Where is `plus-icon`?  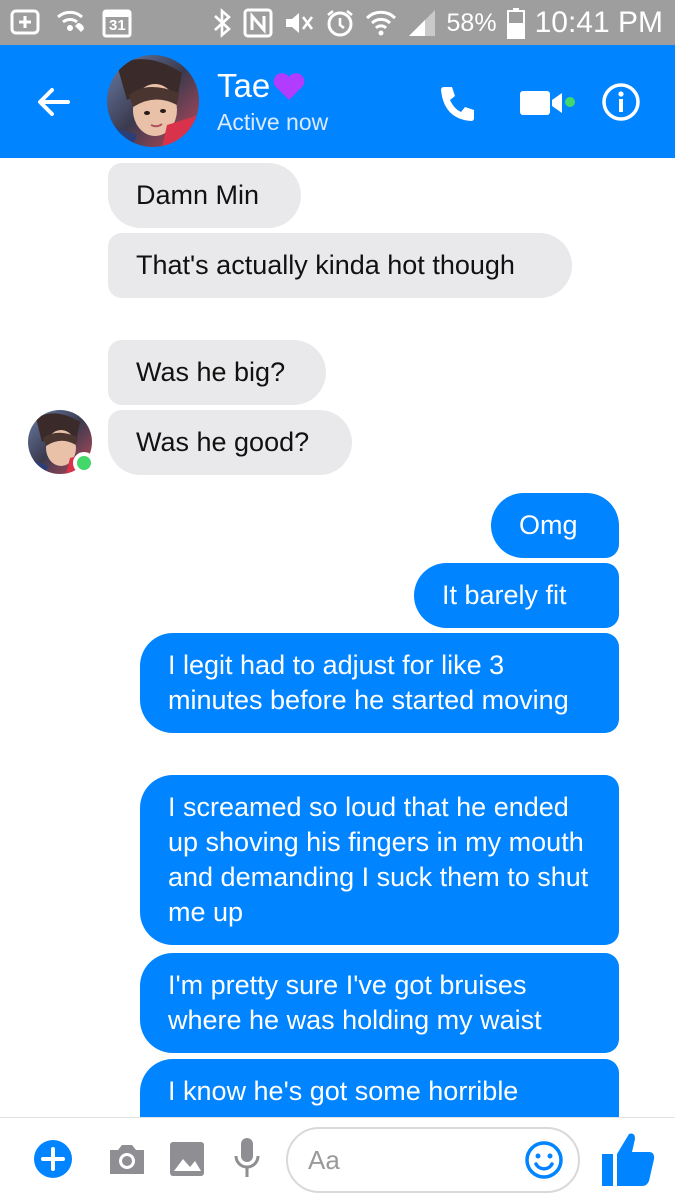 plus-icon is located at coordinates (53, 1159).